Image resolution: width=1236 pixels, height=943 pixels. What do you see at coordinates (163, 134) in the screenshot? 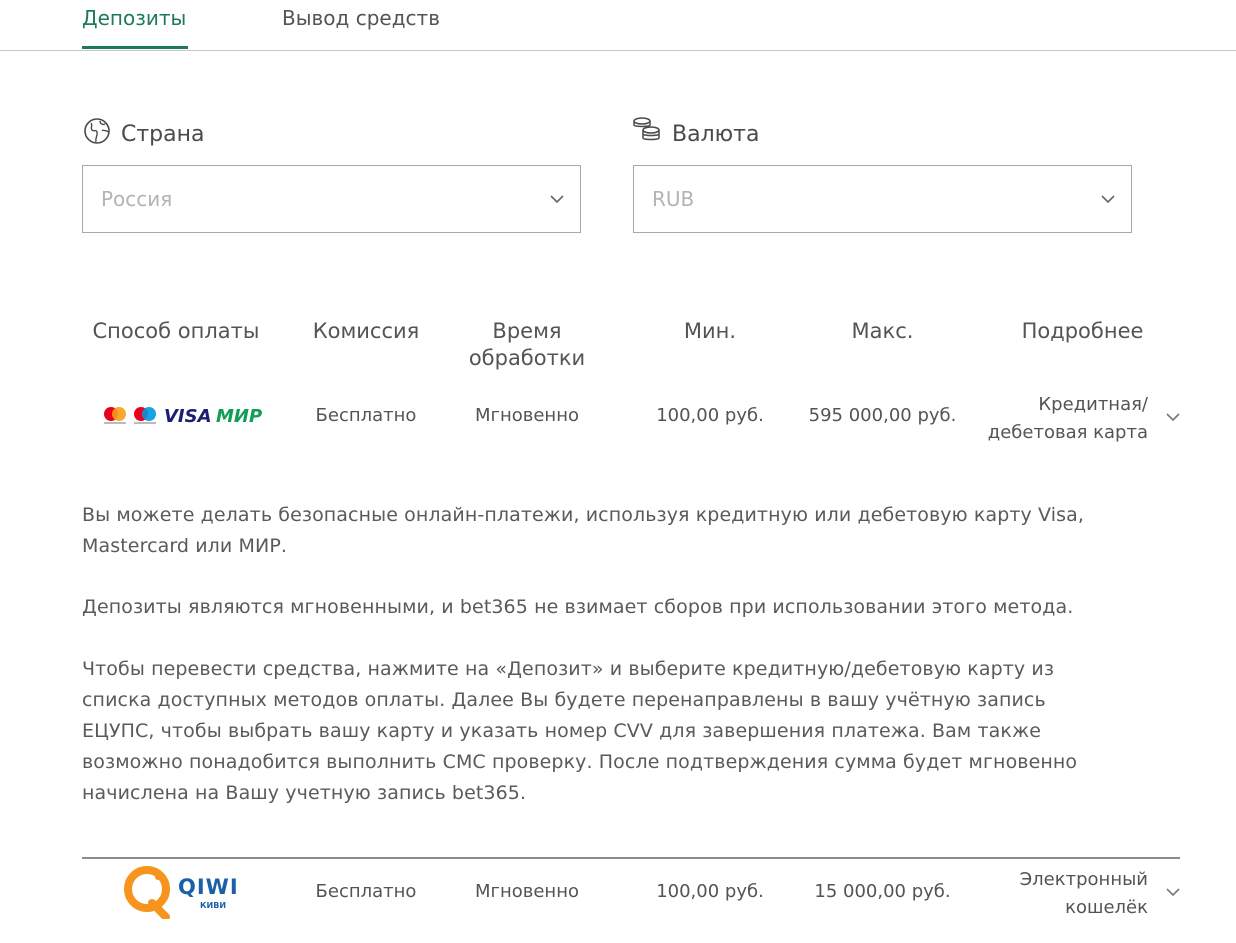
I see `country-label: Страна` at bounding box center [163, 134].